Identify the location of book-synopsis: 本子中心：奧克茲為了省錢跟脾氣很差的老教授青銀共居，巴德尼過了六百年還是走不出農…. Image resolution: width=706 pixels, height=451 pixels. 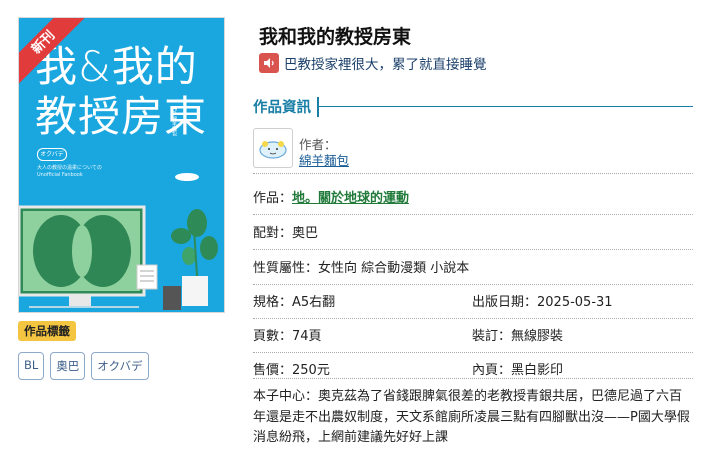
(471, 417).